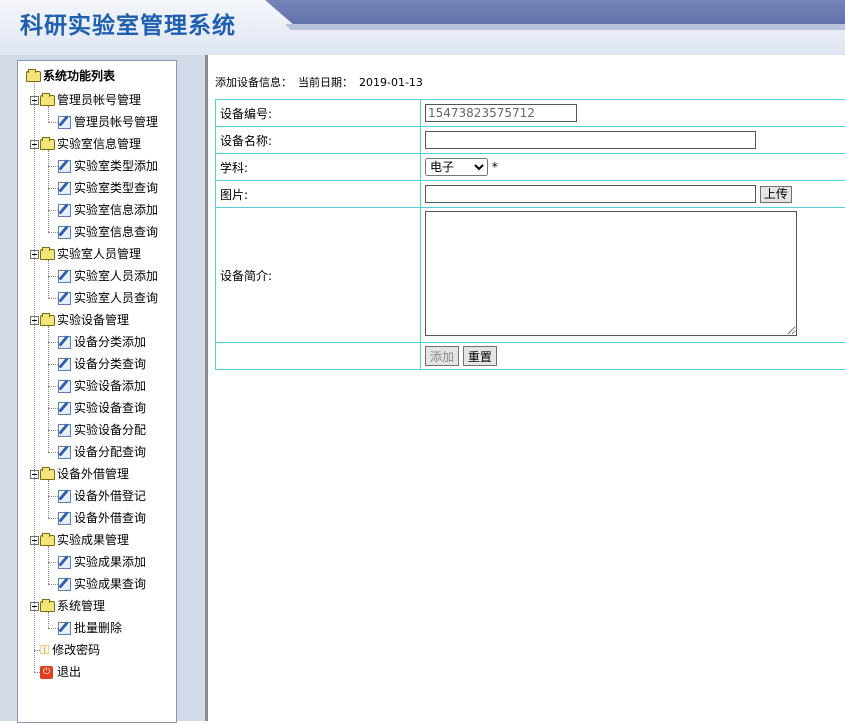 The height and width of the screenshot is (723, 845). I want to click on sidebar-item-label: 实验成果查询, so click(110, 584).